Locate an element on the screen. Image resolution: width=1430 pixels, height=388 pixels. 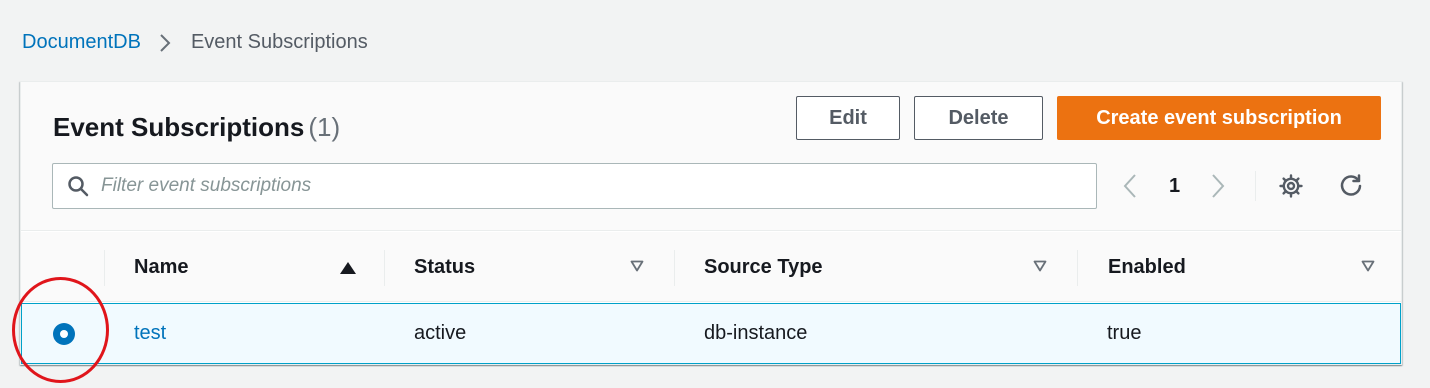
pager-divider is located at coordinates (1255, 186).